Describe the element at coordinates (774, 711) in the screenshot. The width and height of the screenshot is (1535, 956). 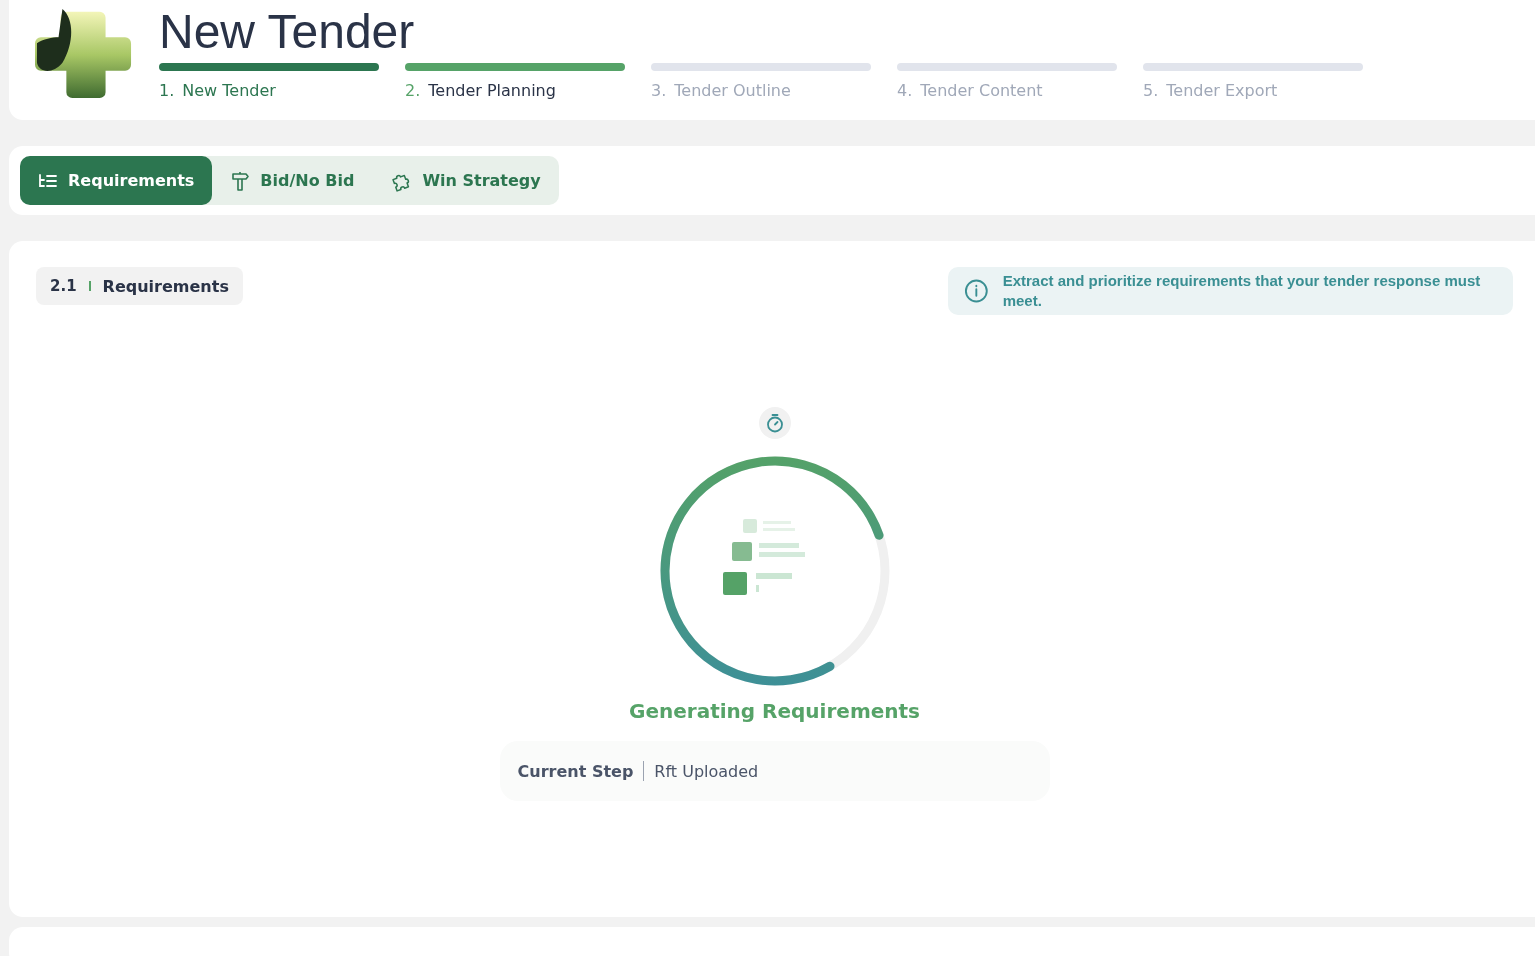
I see `status-title: Generating Requirements` at that location.